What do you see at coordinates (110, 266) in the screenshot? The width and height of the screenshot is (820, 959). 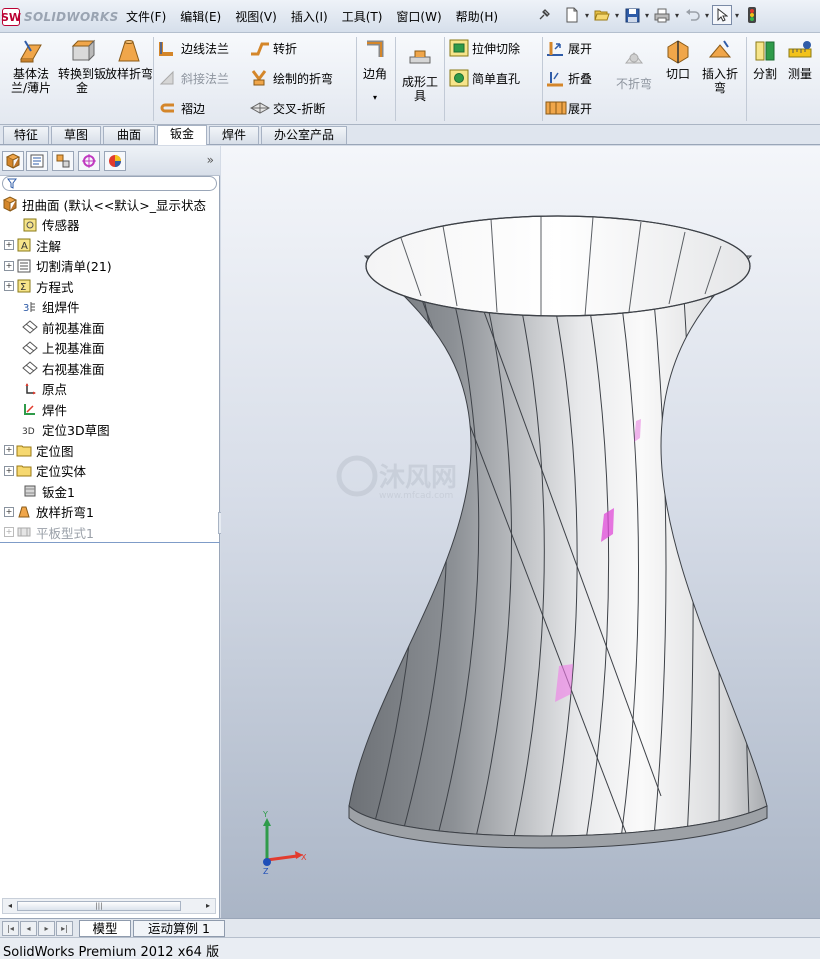 I see `tree-item-cut-list: + 切割清单(21)` at bounding box center [110, 266].